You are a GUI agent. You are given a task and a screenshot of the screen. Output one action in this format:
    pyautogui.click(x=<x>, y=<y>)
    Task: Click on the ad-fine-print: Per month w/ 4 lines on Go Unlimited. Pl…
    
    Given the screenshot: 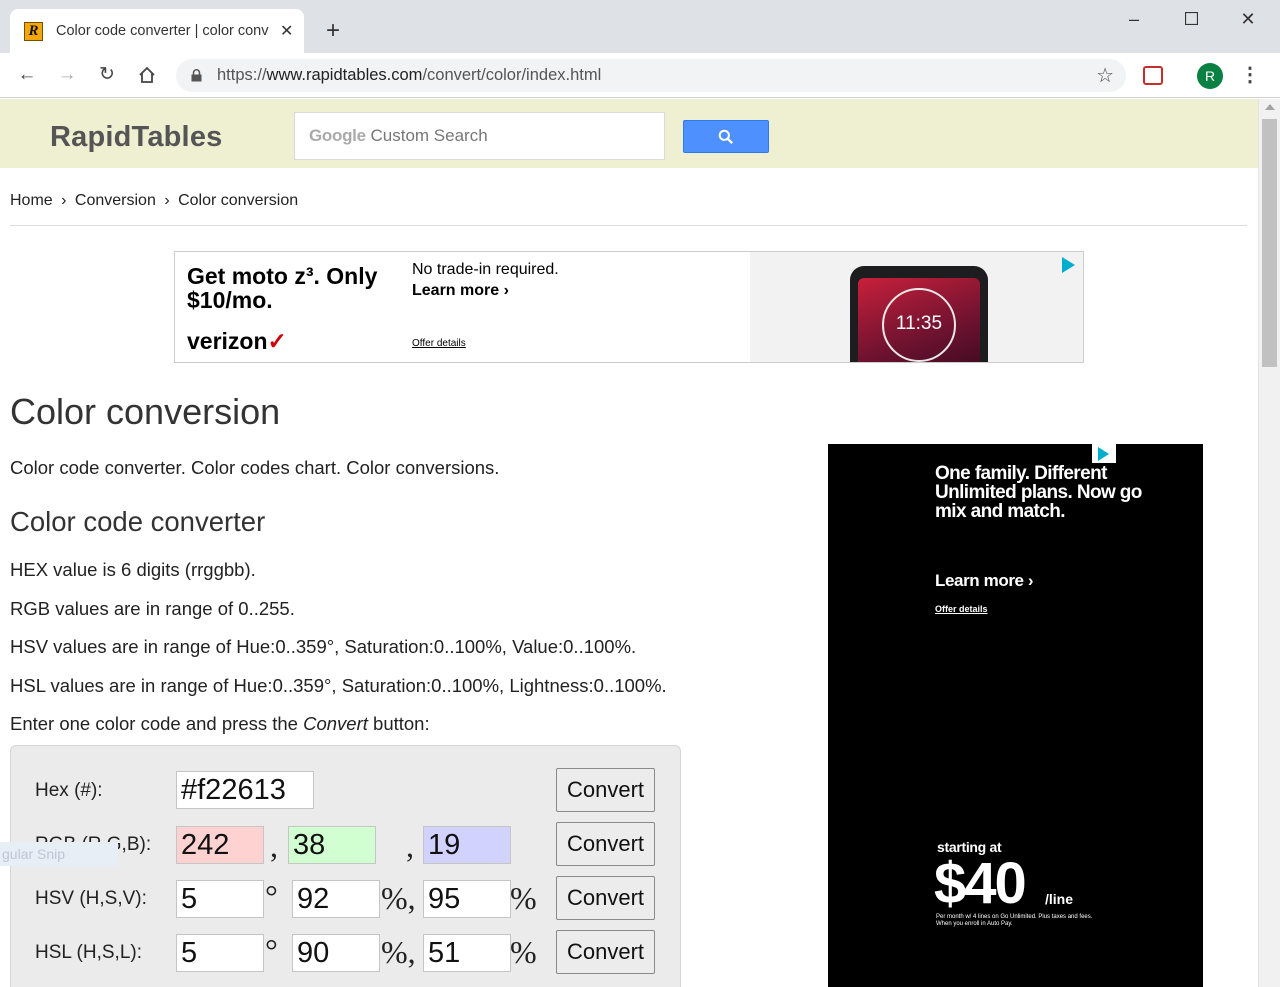 What is the action you would take?
    pyautogui.click(x=1014, y=920)
    